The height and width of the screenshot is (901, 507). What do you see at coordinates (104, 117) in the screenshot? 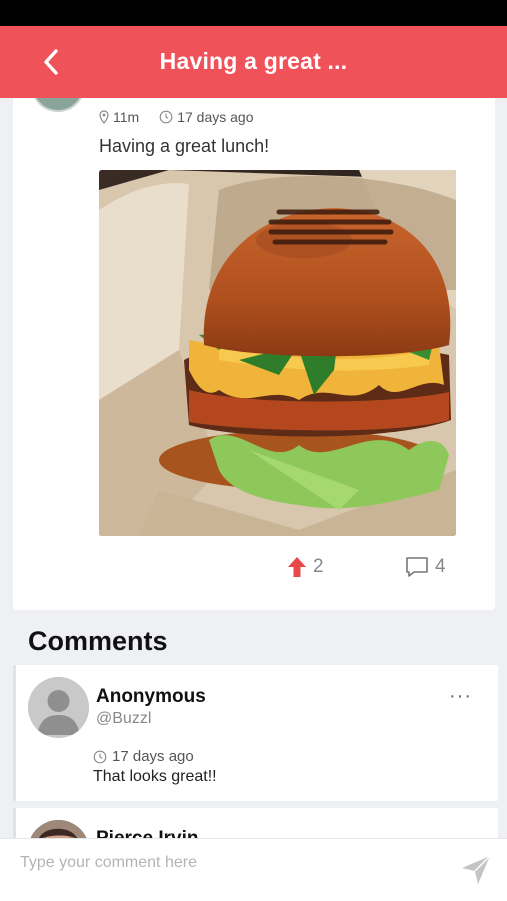
I see `location-pin-icon` at bounding box center [104, 117].